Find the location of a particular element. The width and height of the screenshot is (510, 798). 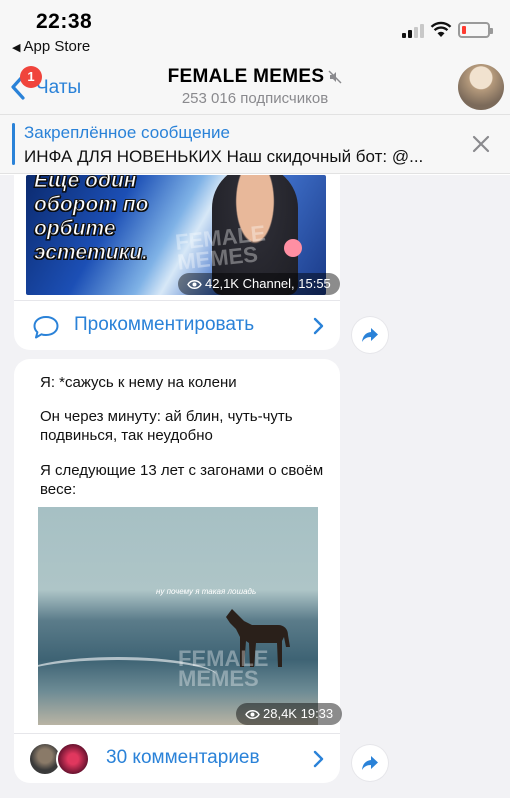

comments-count-label: 30 комментариев is located at coordinates (183, 757).